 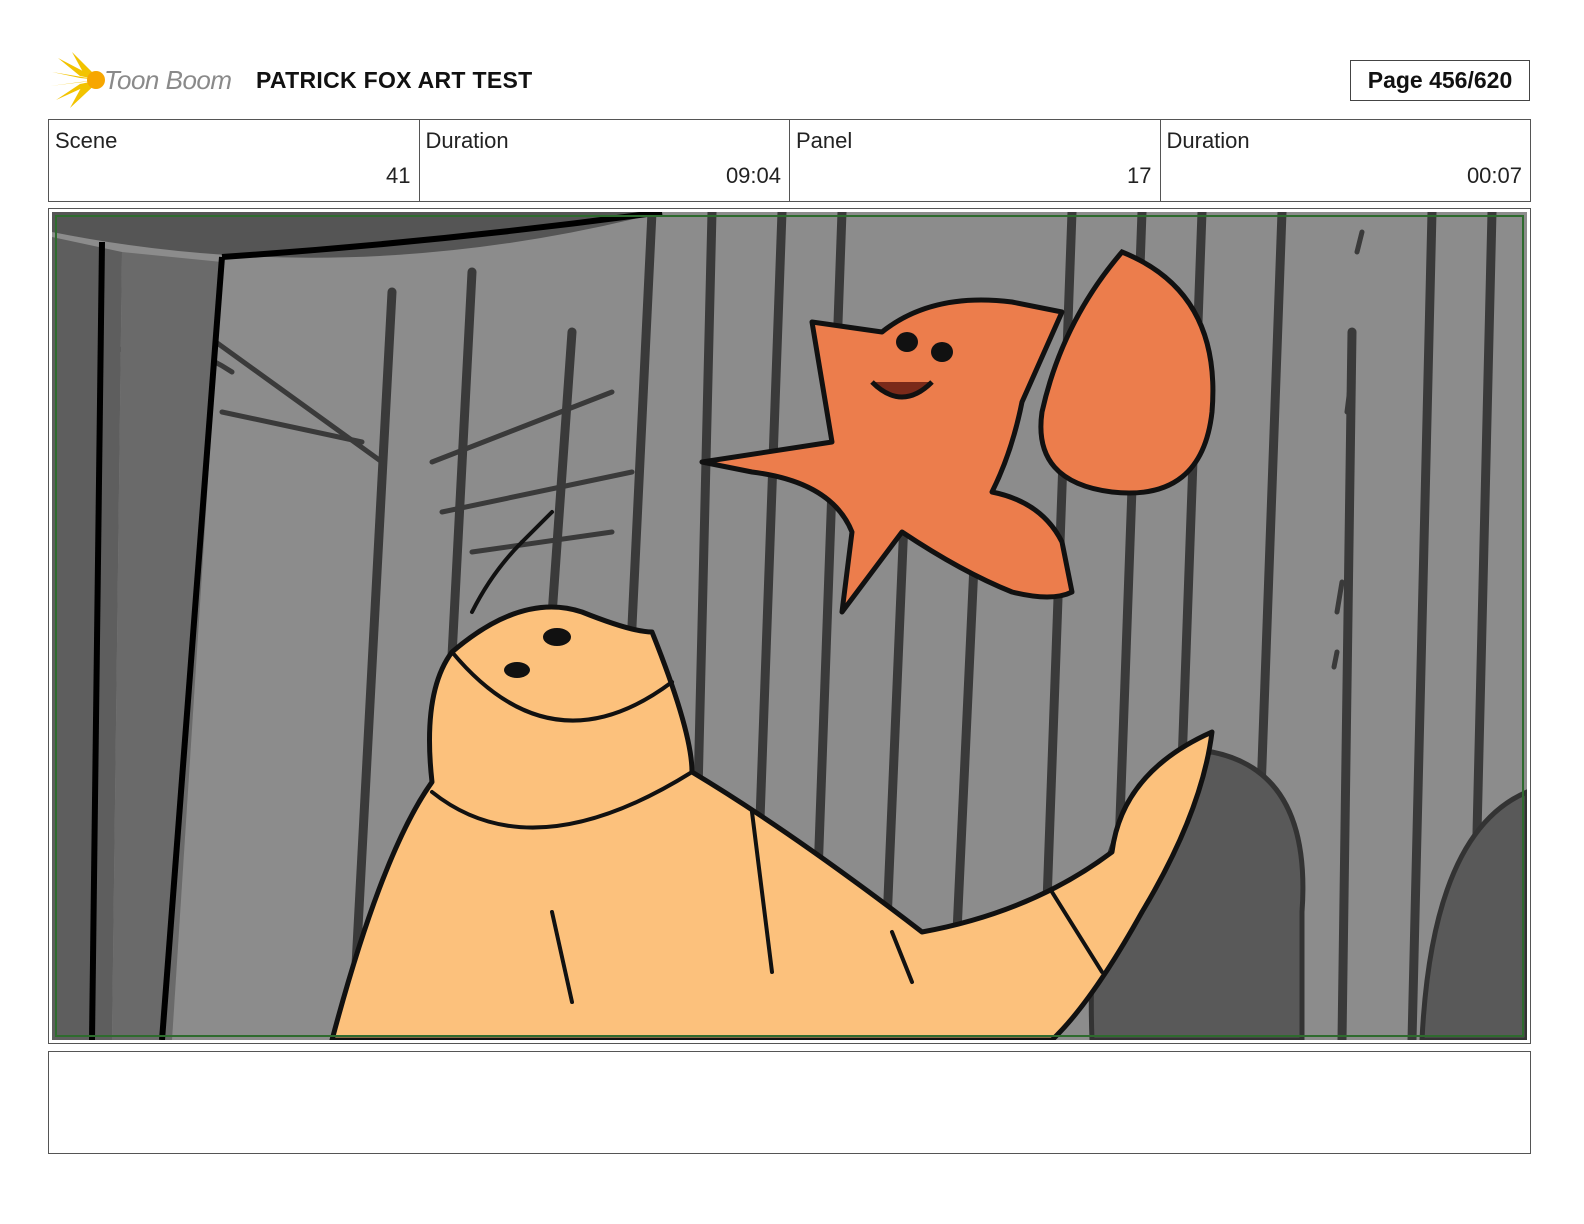 What do you see at coordinates (1139, 175) in the screenshot?
I see `panel-value: 17` at bounding box center [1139, 175].